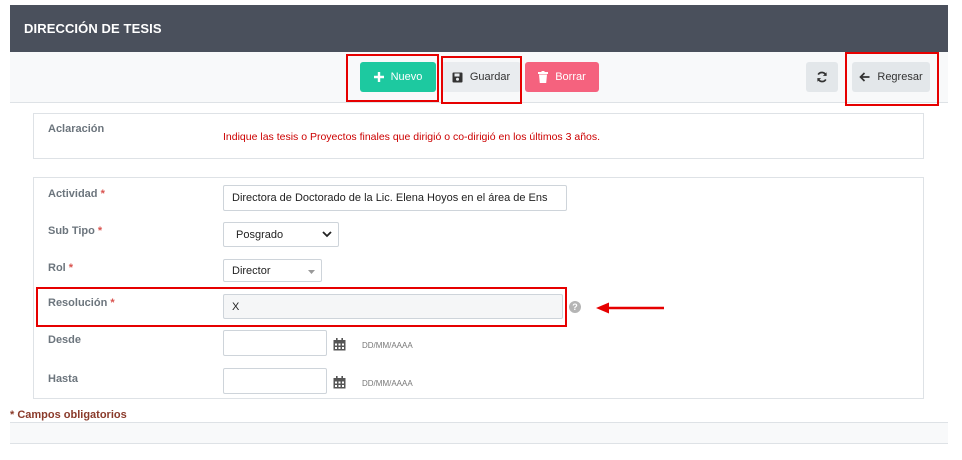 The width and height of the screenshot is (962, 460). What do you see at coordinates (490, 77) in the screenshot?
I see `save-button-label: Guardar` at bounding box center [490, 77].